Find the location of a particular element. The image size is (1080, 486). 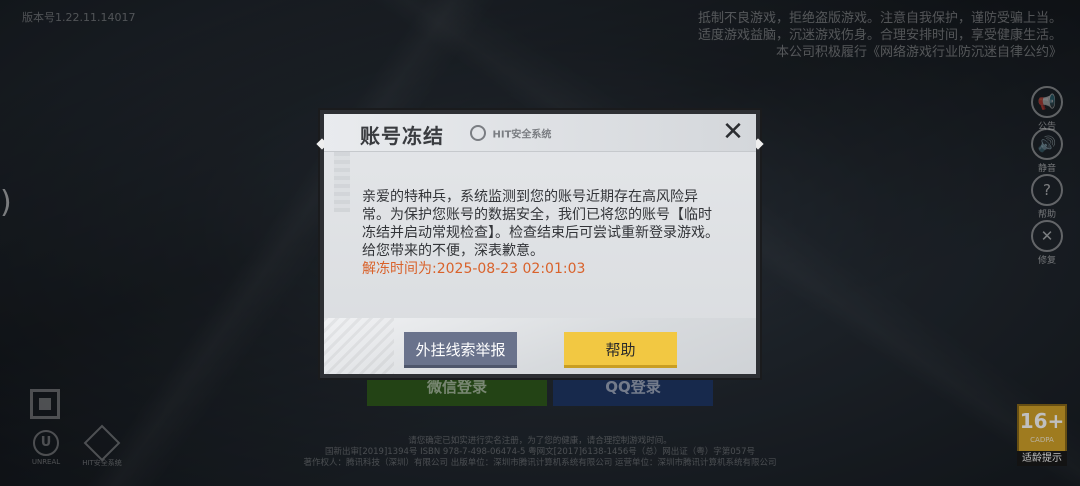

hit-security-logo: HIT安全系统 is located at coordinates (510, 134).